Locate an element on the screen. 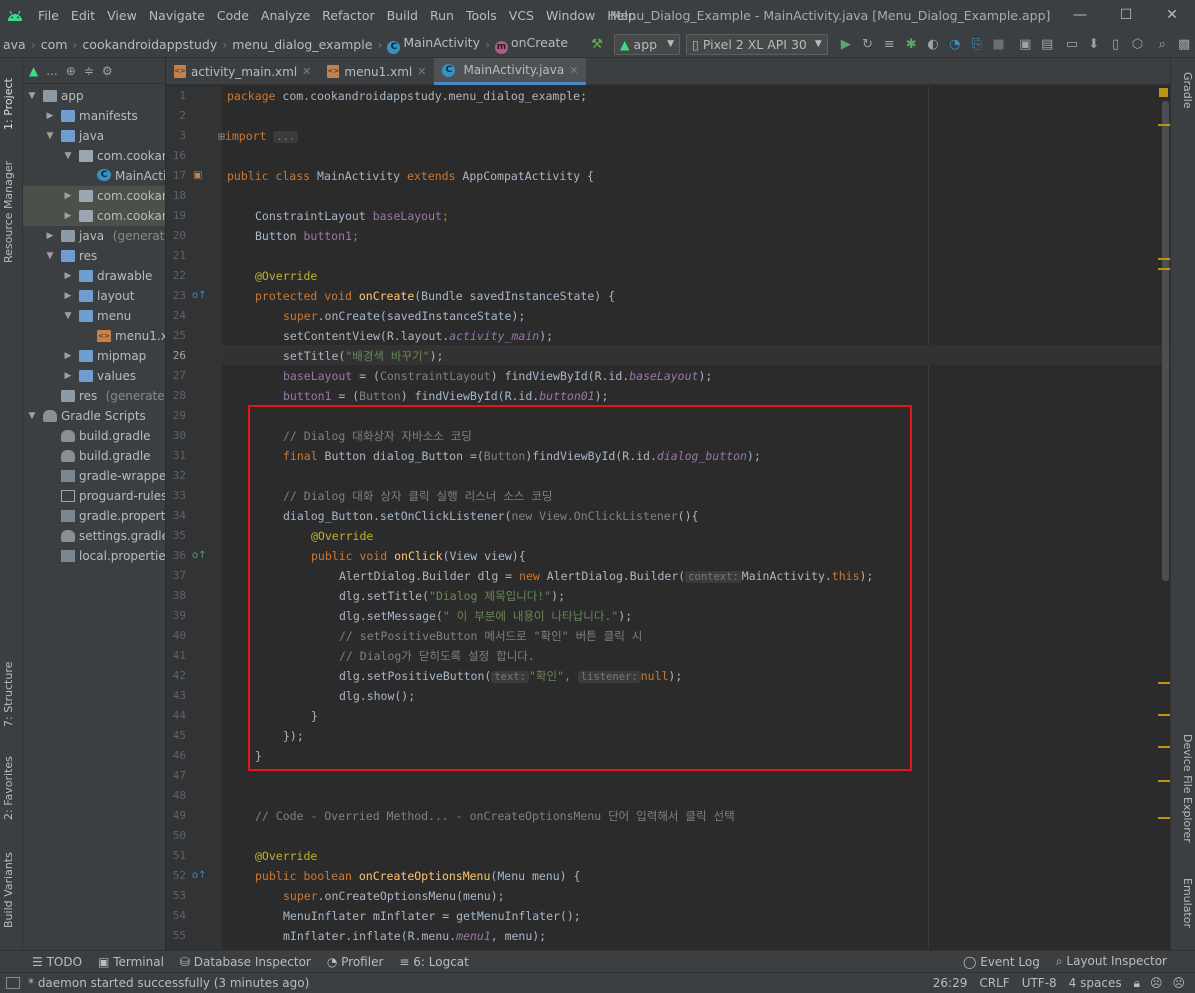 The height and width of the screenshot is (993, 1195). caret-position: 26:29 is located at coordinates (950, 983).